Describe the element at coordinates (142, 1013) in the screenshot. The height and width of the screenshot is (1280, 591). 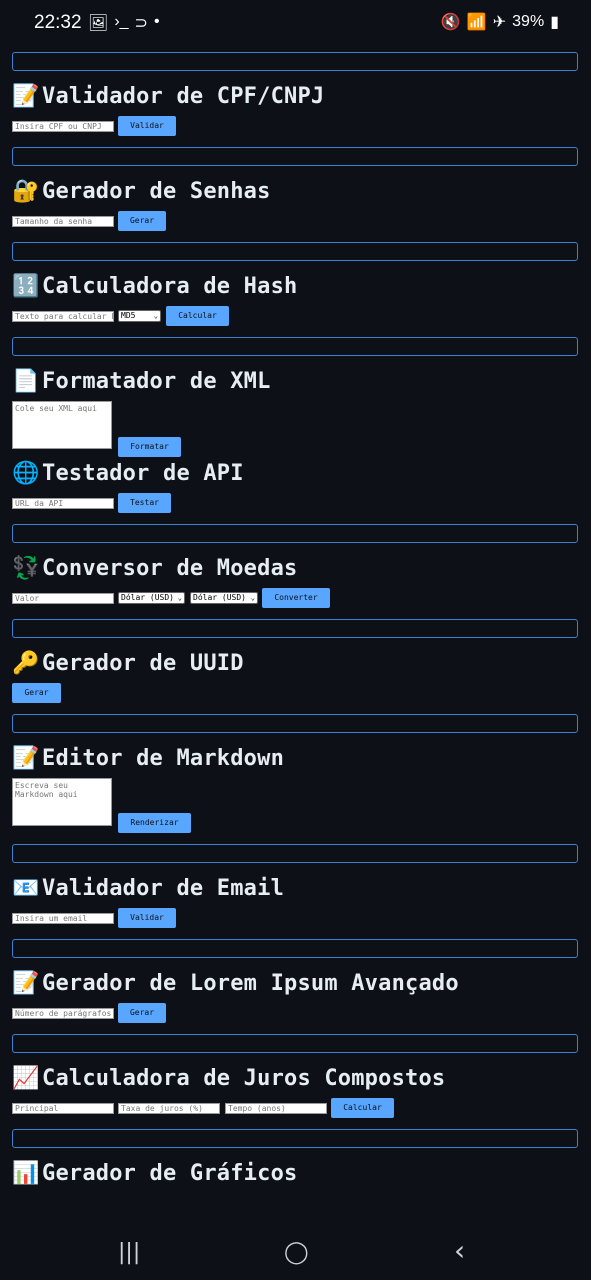
I see `generate-lorem-button: Gerar` at that location.